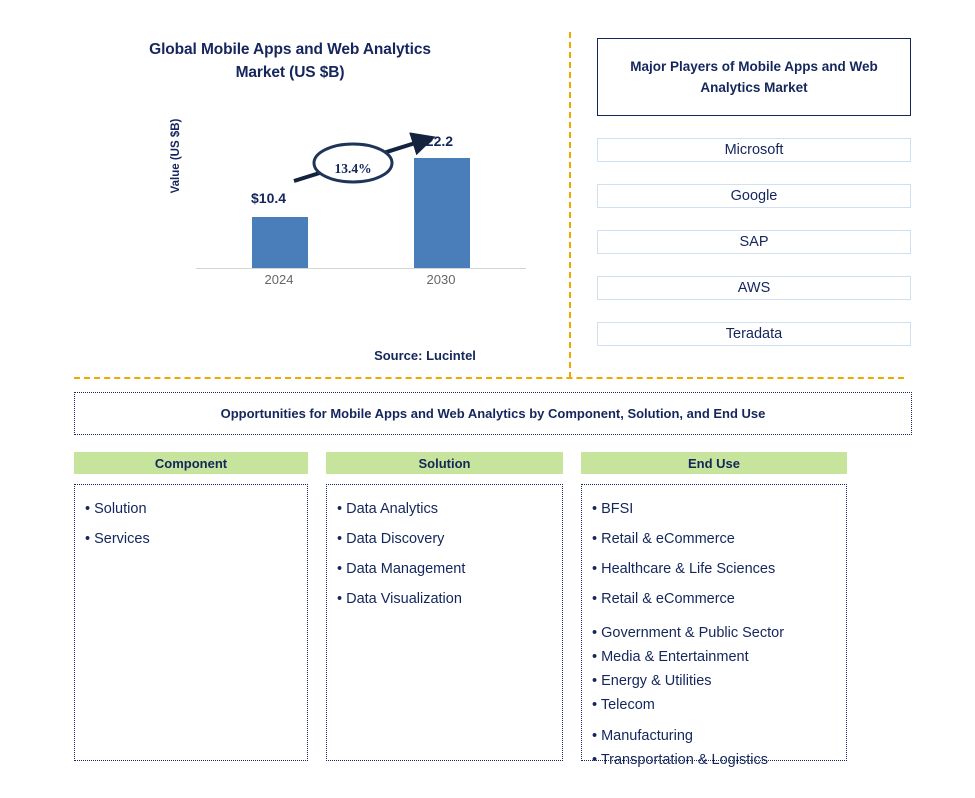  Describe the element at coordinates (364, 158) in the screenshot. I see `cagr-arrow-icon` at that location.